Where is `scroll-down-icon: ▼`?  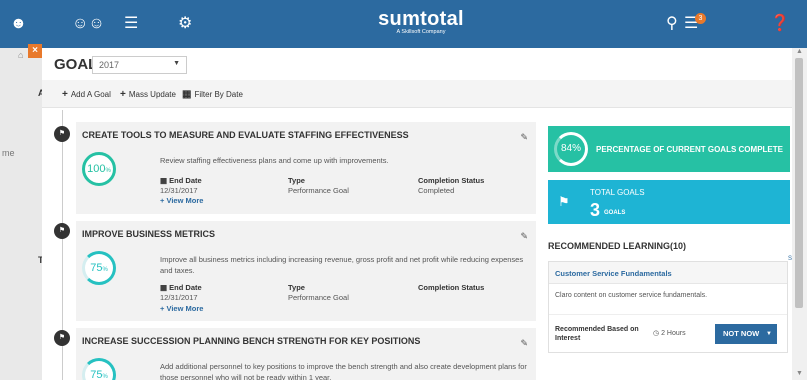 scroll-down-icon: ▼ is located at coordinates (799, 373).